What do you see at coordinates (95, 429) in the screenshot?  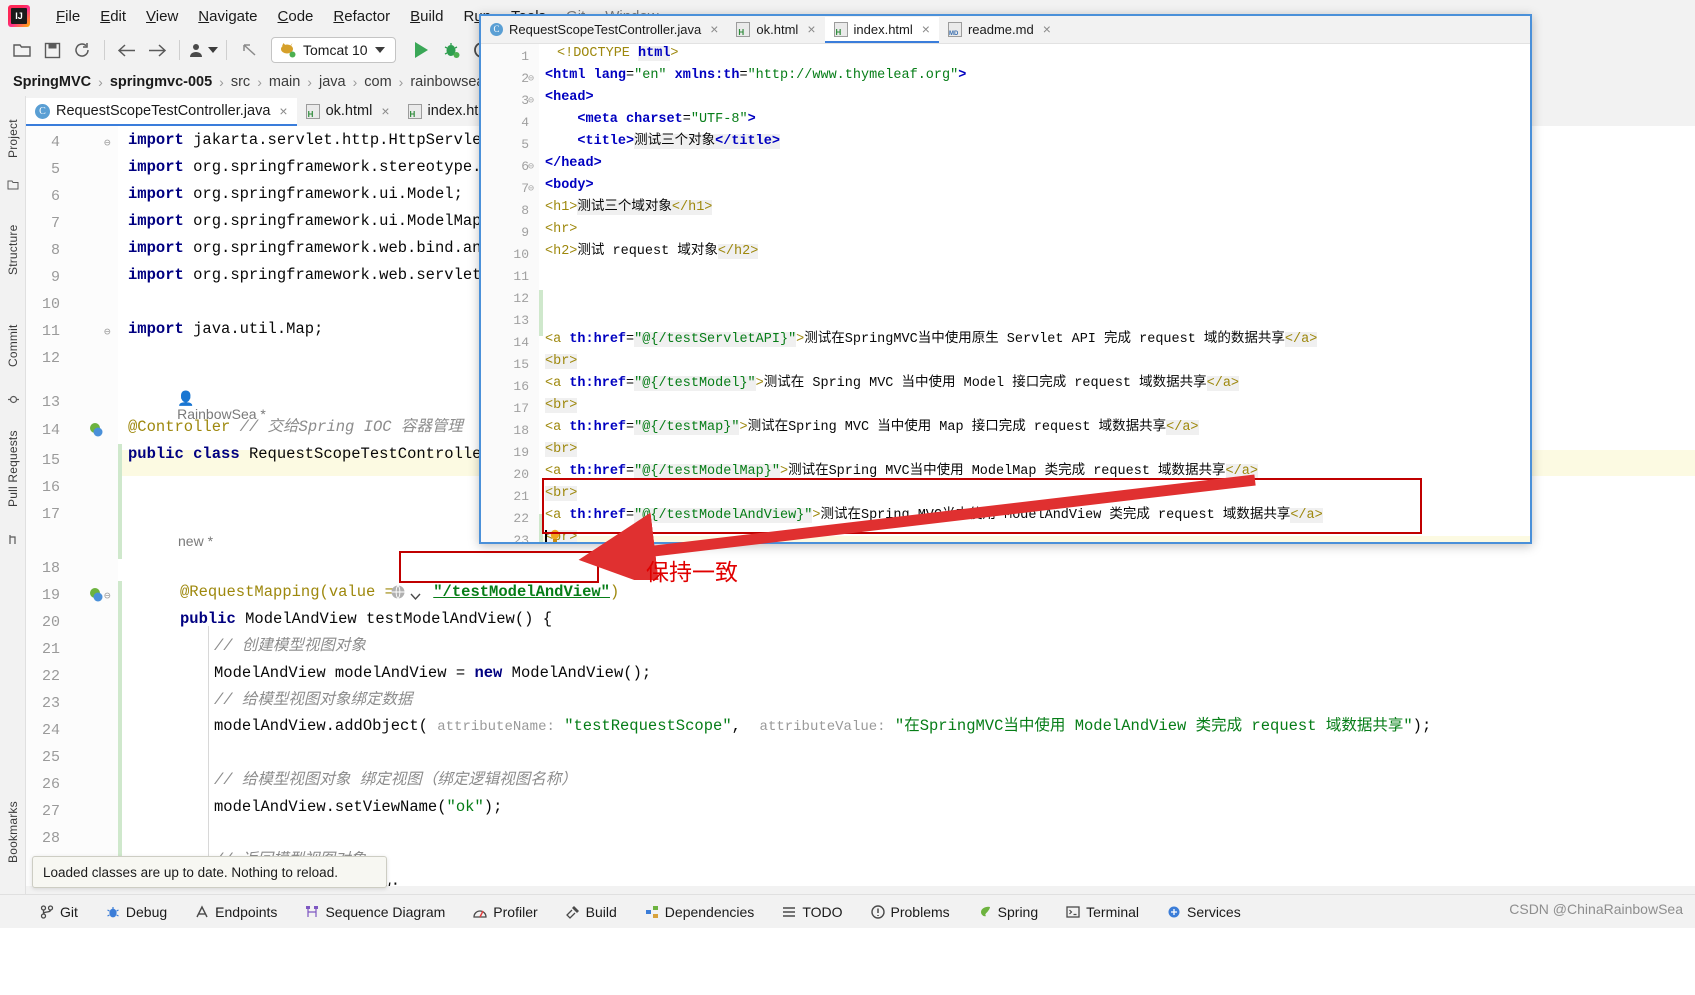 I see `spring-bean-gutter-icon` at bounding box center [95, 429].